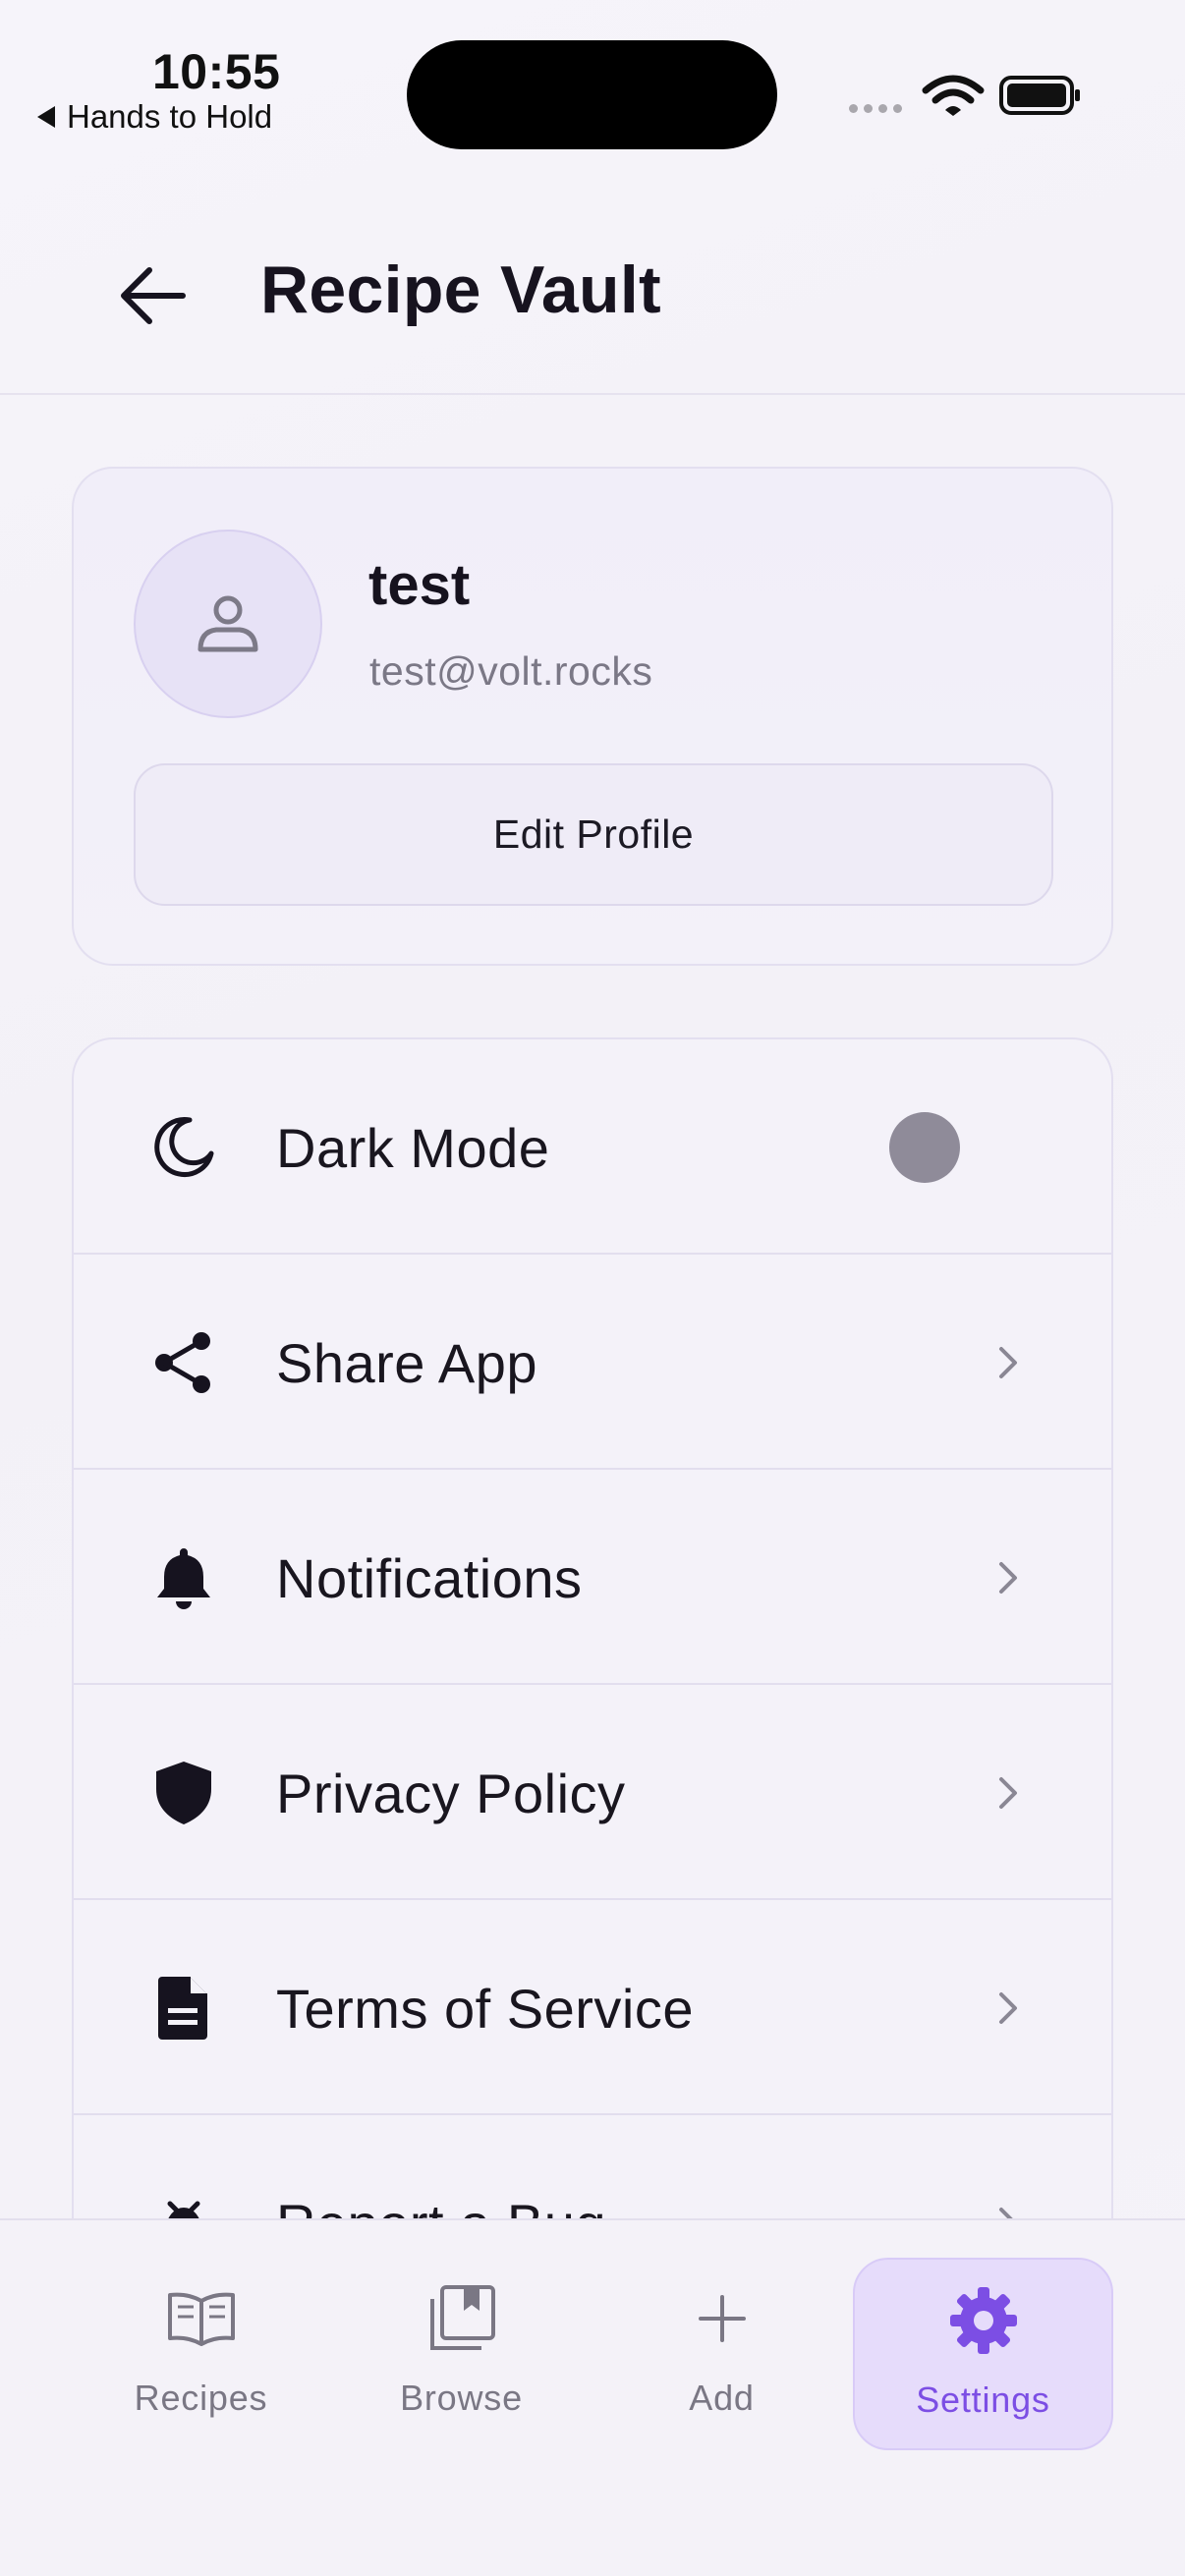  What do you see at coordinates (722, 2354) in the screenshot?
I see `nav-item-add: Add` at bounding box center [722, 2354].